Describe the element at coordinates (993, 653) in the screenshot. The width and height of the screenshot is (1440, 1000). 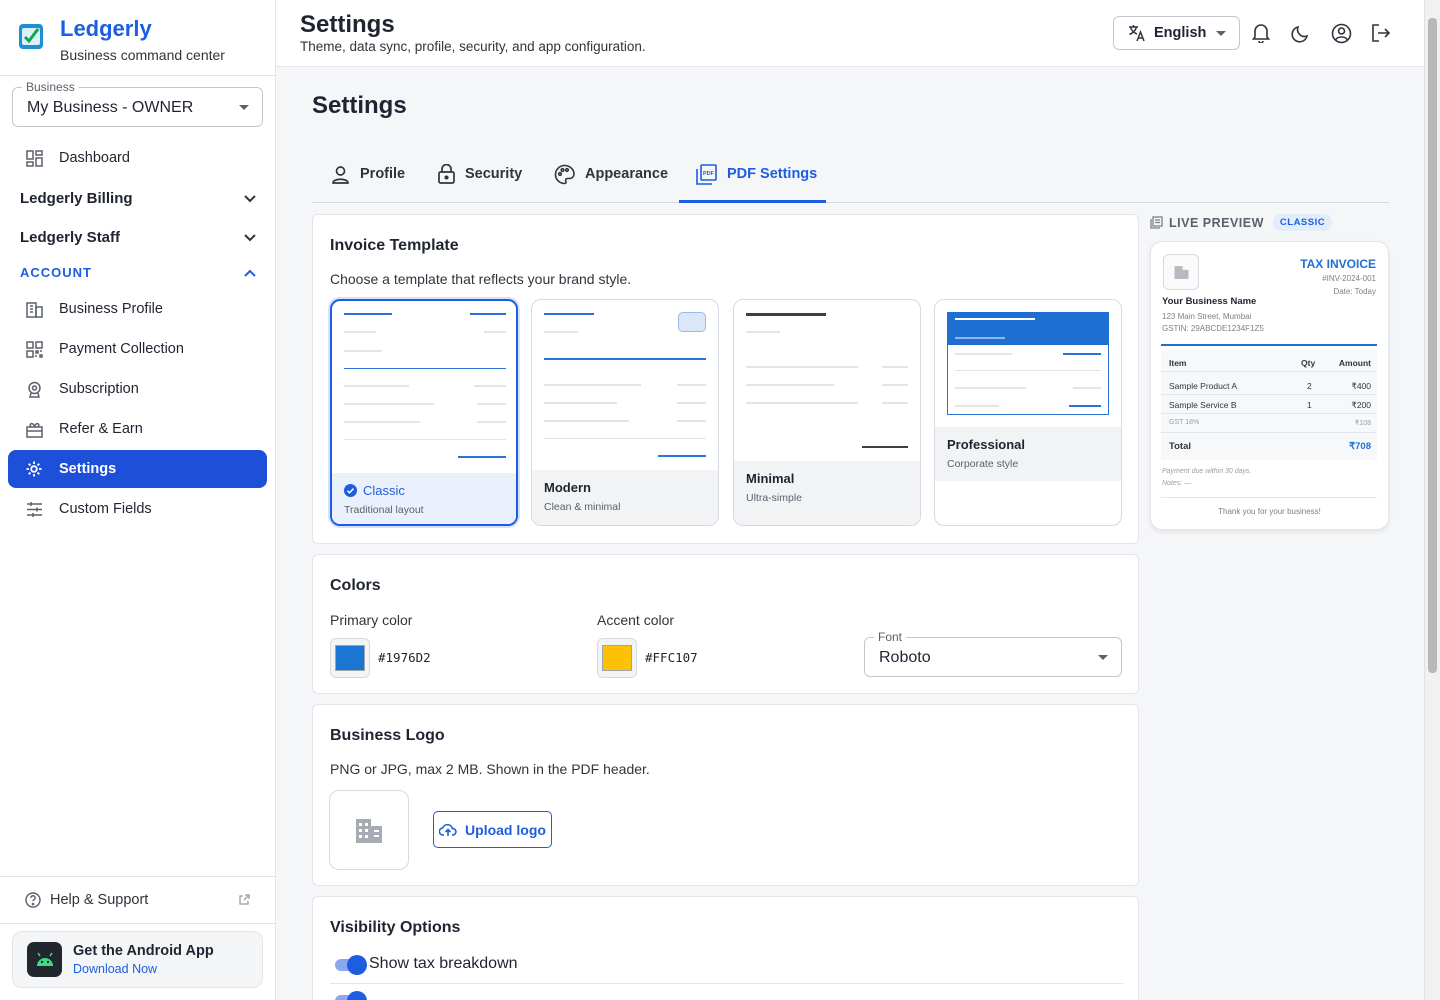
I see `font-select: Font Roboto` at that location.